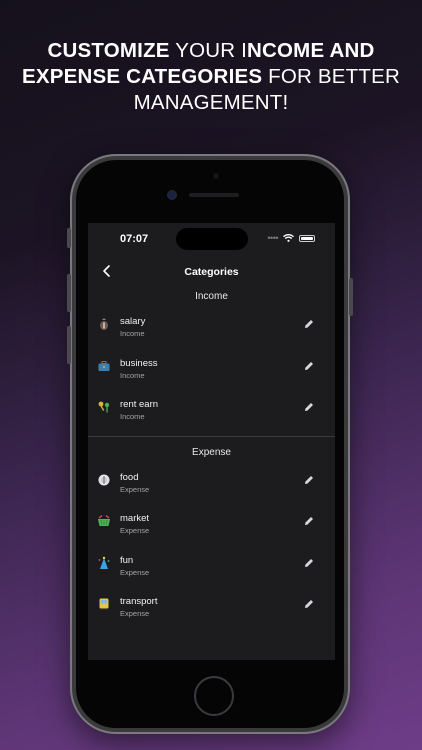 This screenshot has width=422, height=750. What do you see at coordinates (211, 484) in the screenshot?
I see `category-row-food: food Expense` at bounding box center [211, 484].